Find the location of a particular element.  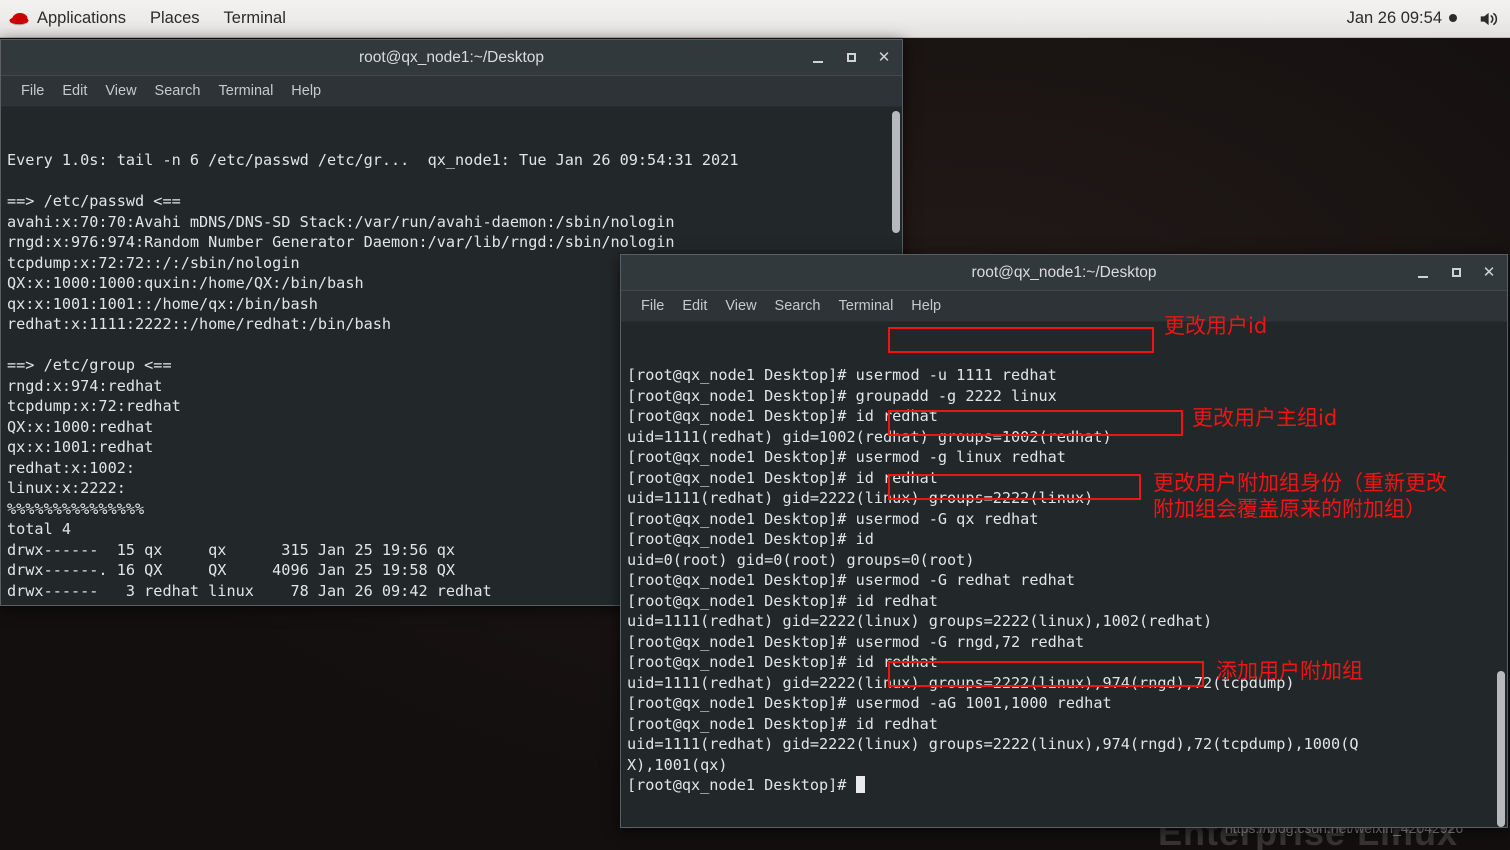

places-menu-label: Places is located at coordinates (174, 18).